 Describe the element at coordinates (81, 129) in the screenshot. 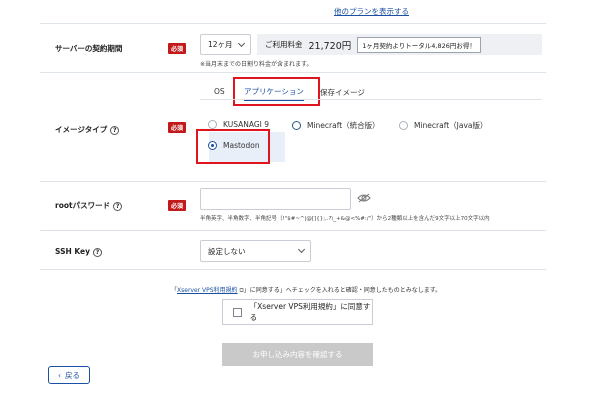

I see `image-type-label-text: イメージタイプ` at that location.